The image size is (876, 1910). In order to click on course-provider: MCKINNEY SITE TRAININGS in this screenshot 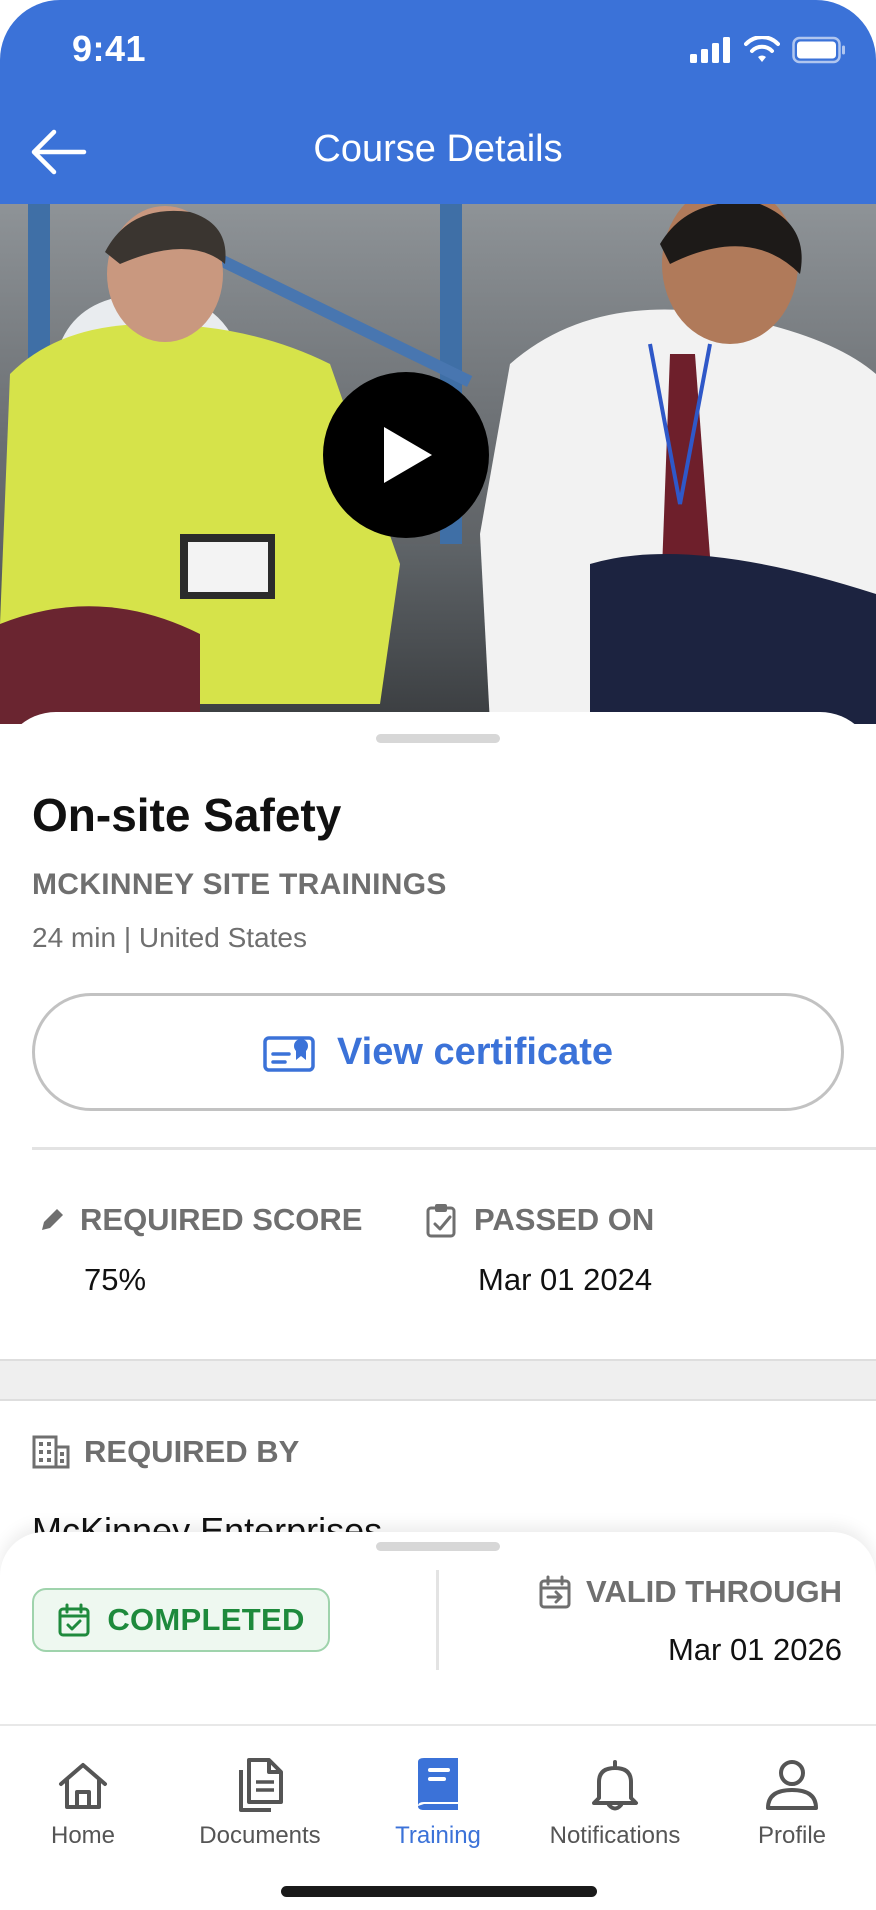, I will do `click(239, 884)`.